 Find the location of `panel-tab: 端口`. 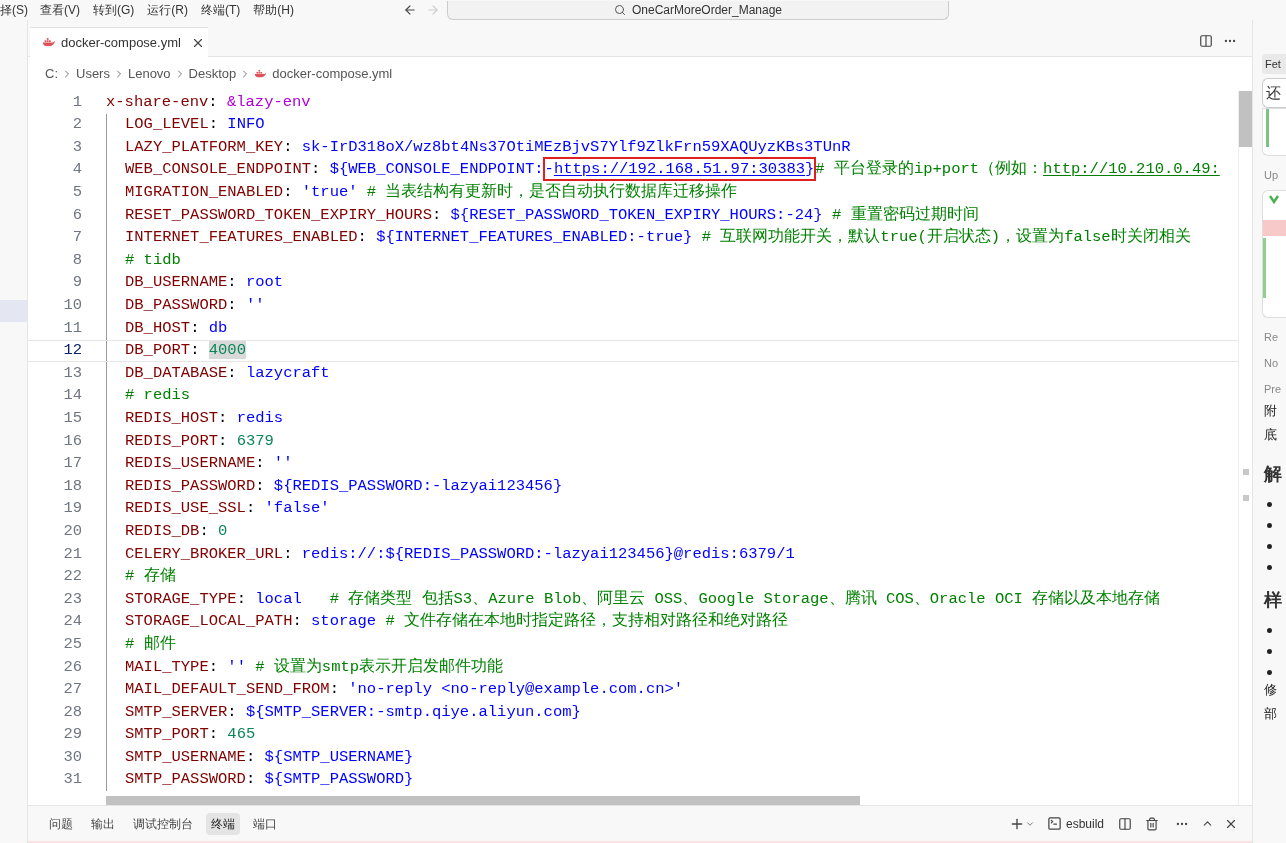

panel-tab: 端口 is located at coordinates (265, 823).